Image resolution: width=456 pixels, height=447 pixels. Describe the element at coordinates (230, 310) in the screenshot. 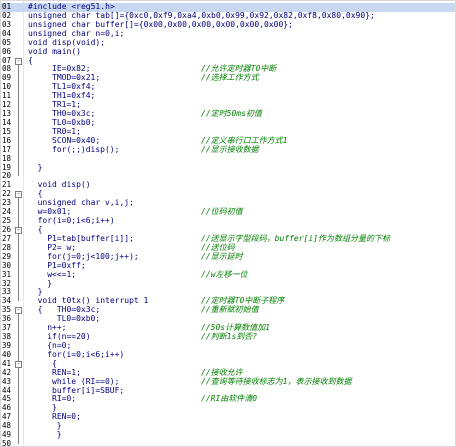

I see `code-comment: //重新赋初始值` at that location.